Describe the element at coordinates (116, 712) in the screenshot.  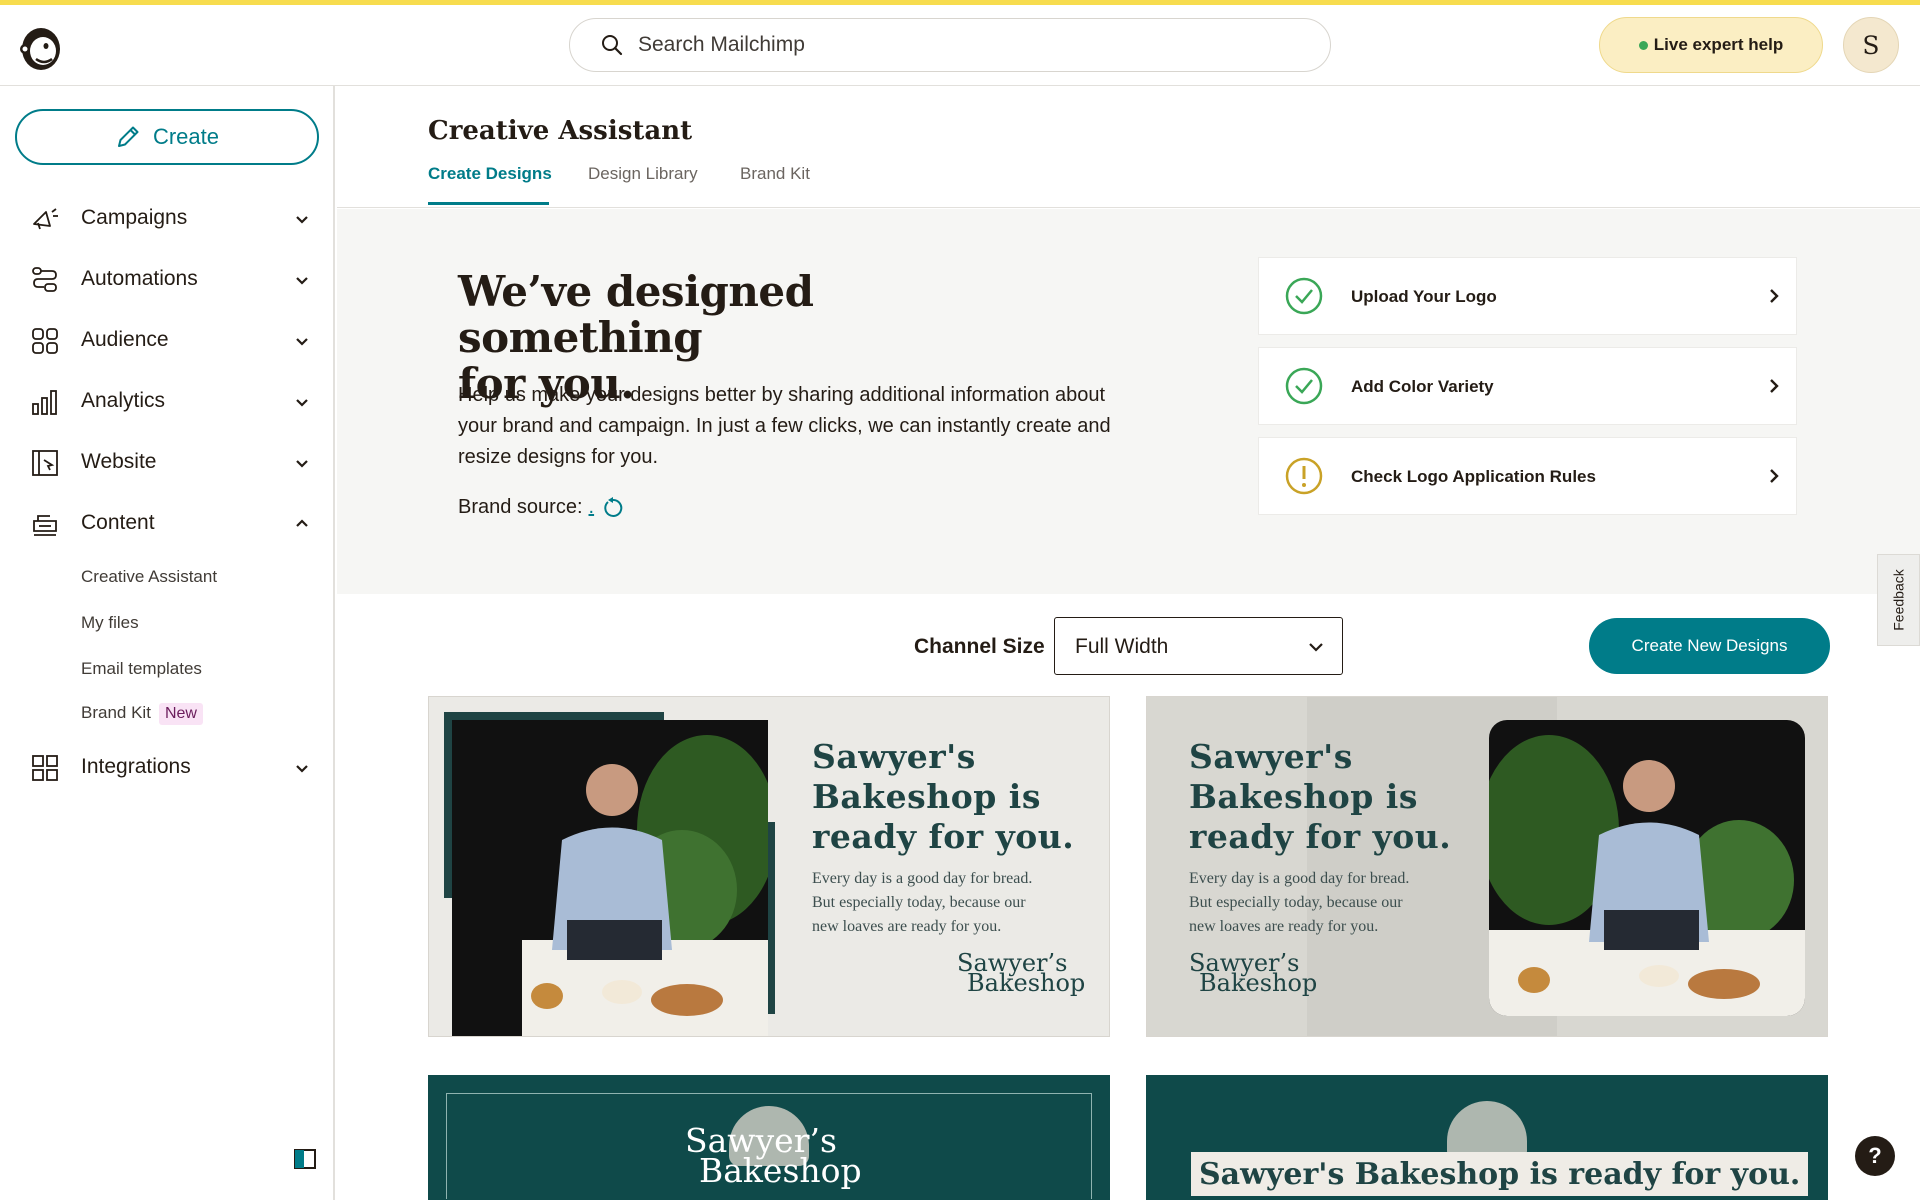
I see `subnav-brand-kit-label: Brand Kit` at that location.